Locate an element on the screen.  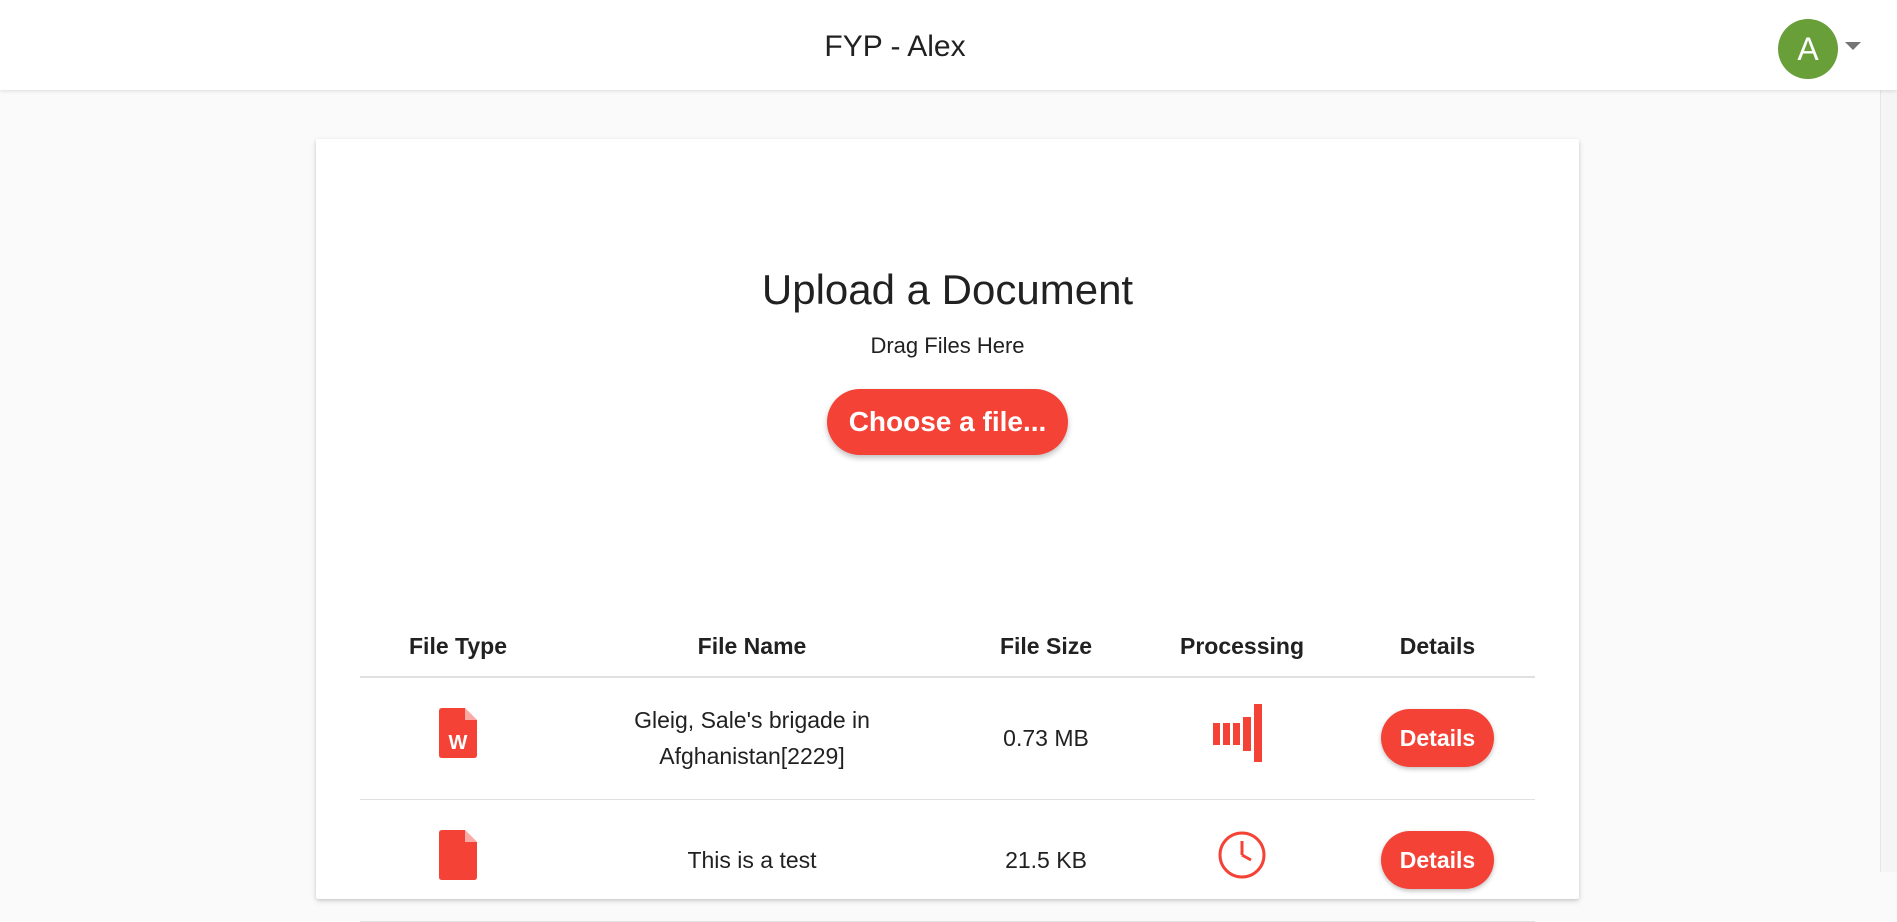
document-icon is located at coordinates (458, 860).